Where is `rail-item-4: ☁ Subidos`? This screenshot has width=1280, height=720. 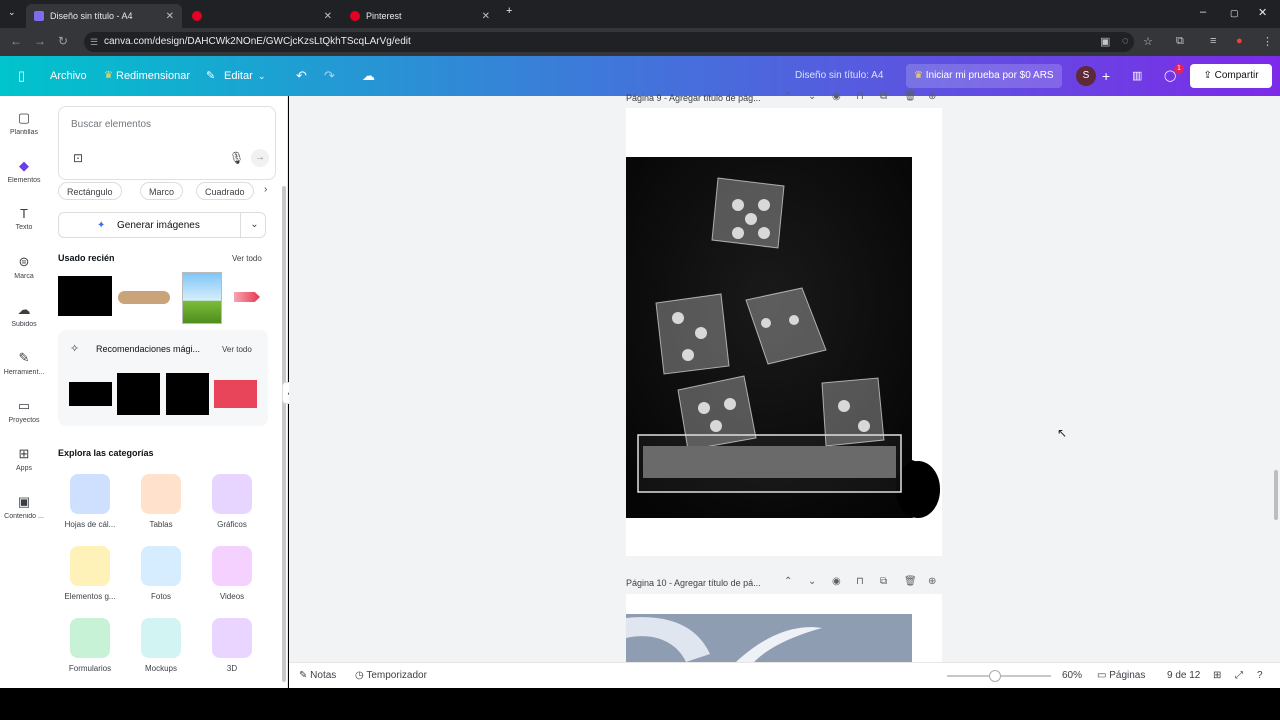 rail-item-4: ☁ Subidos is located at coordinates (24, 315).